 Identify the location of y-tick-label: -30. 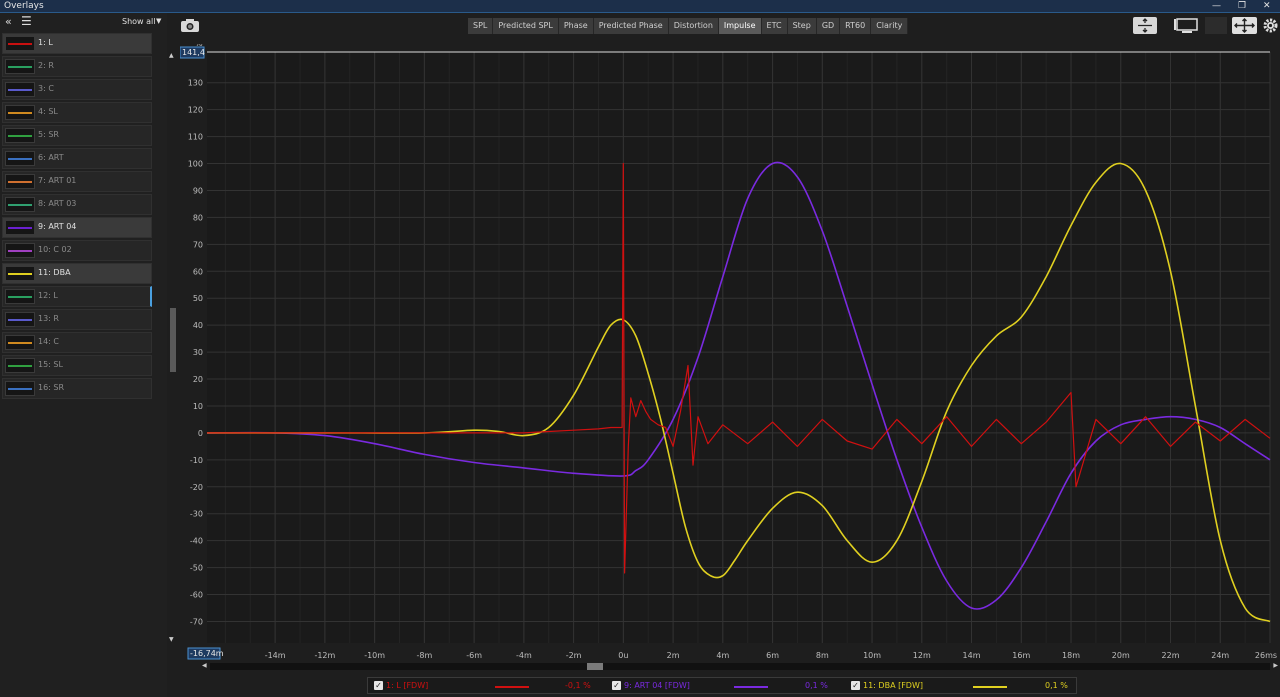
(196, 514).